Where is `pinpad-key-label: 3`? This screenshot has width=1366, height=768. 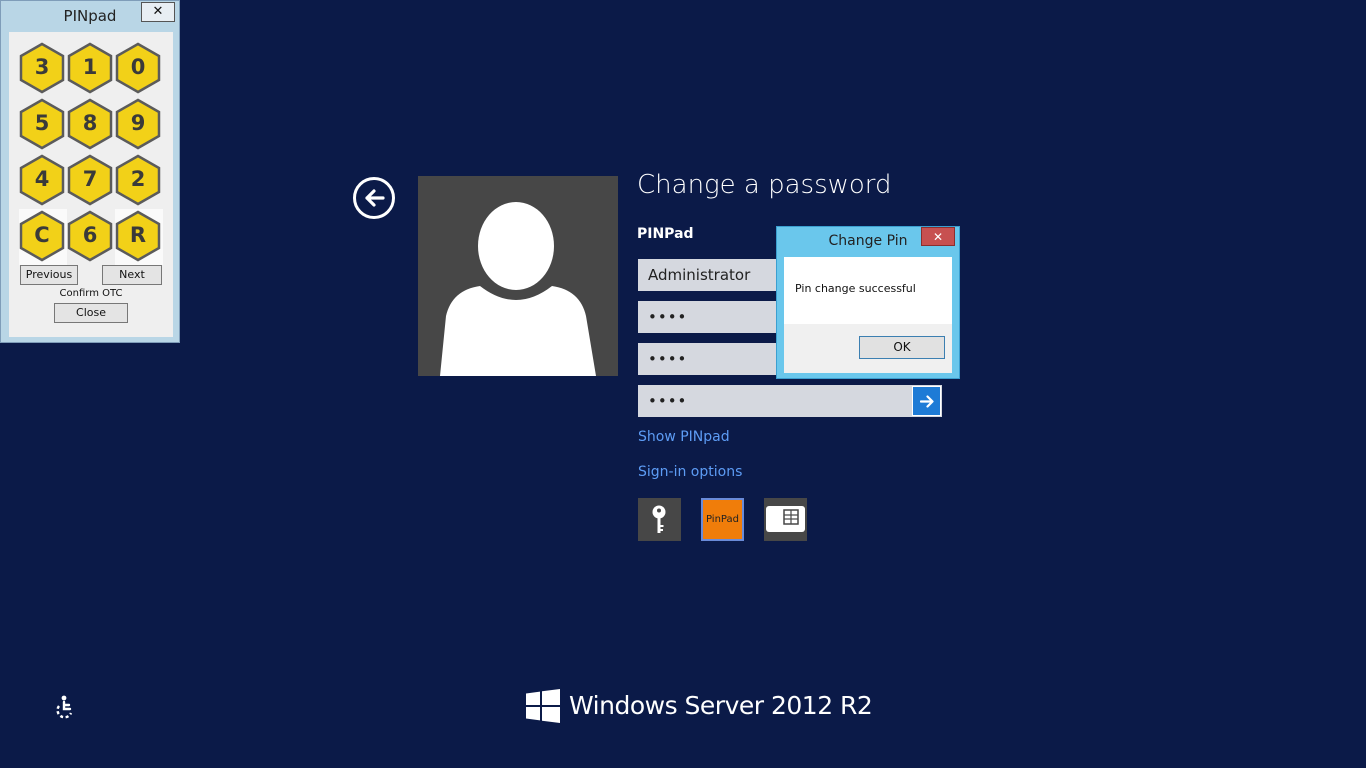 pinpad-key-label: 3 is located at coordinates (42, 67).